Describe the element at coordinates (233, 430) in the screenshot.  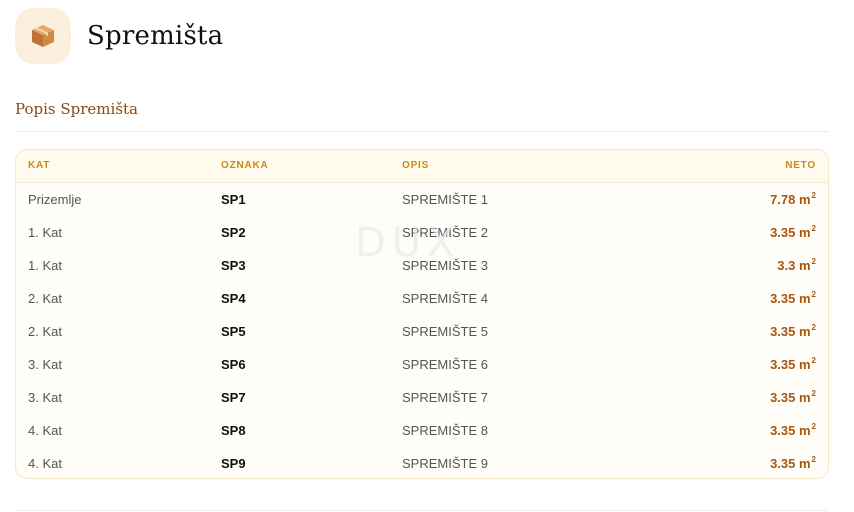
I see `cell-oznaka: SP8` at that location.